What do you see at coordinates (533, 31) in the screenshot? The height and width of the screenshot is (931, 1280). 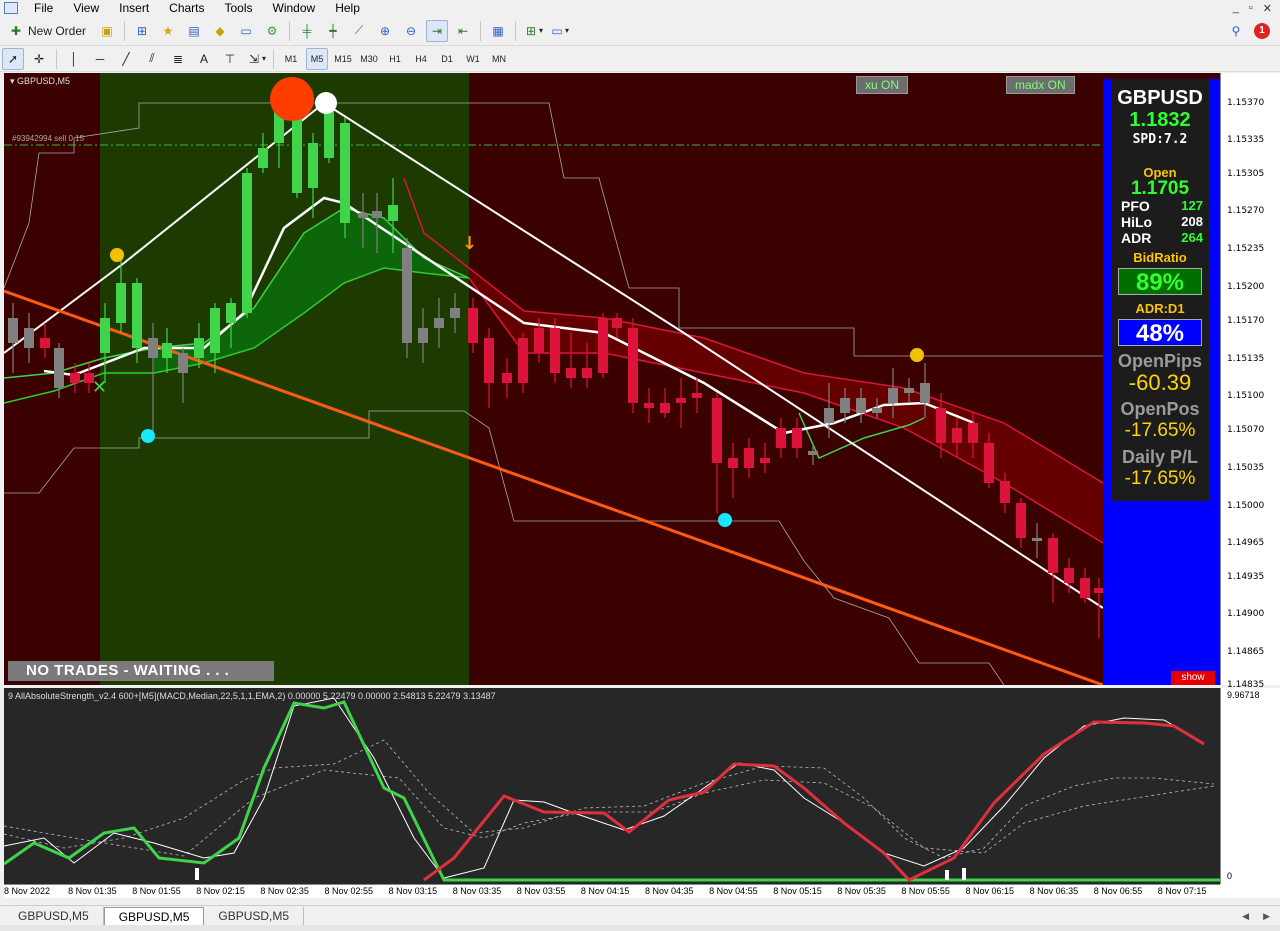 I see `indicators-button: ⊞ ▾` at bounding box center [533, 31].